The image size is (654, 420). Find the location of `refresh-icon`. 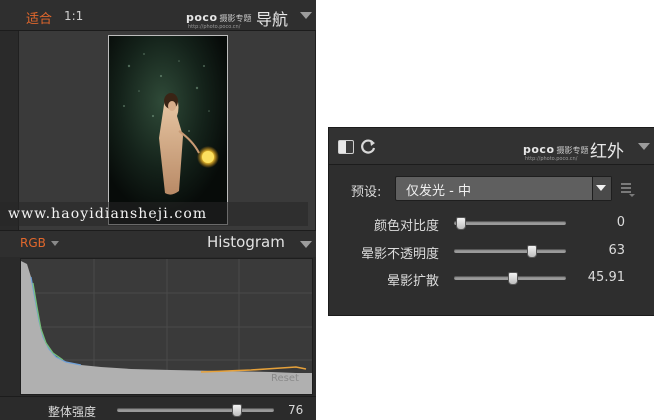

refresh-icon is located at coordinates (368, 146).